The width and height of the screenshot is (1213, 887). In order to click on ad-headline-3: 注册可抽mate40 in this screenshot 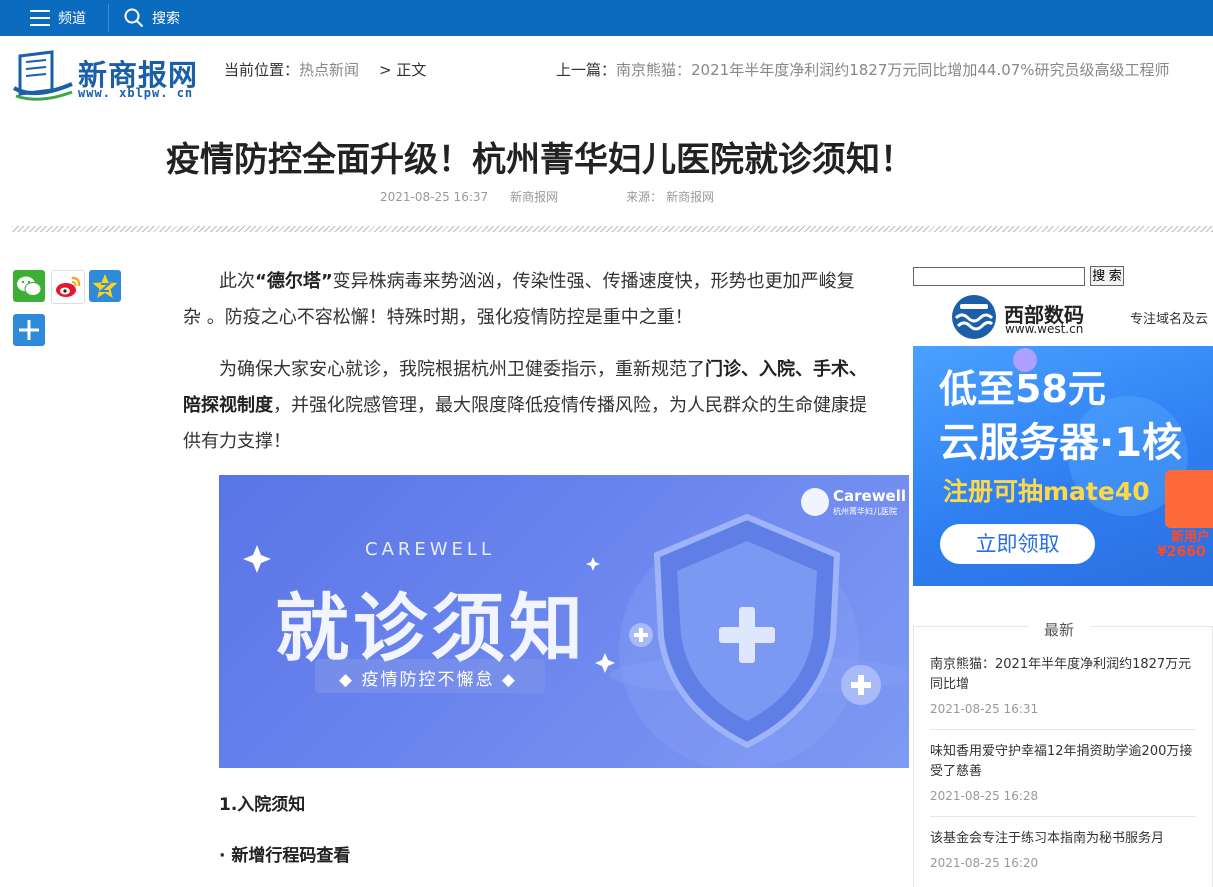, I will do `click(1046, 491)`.